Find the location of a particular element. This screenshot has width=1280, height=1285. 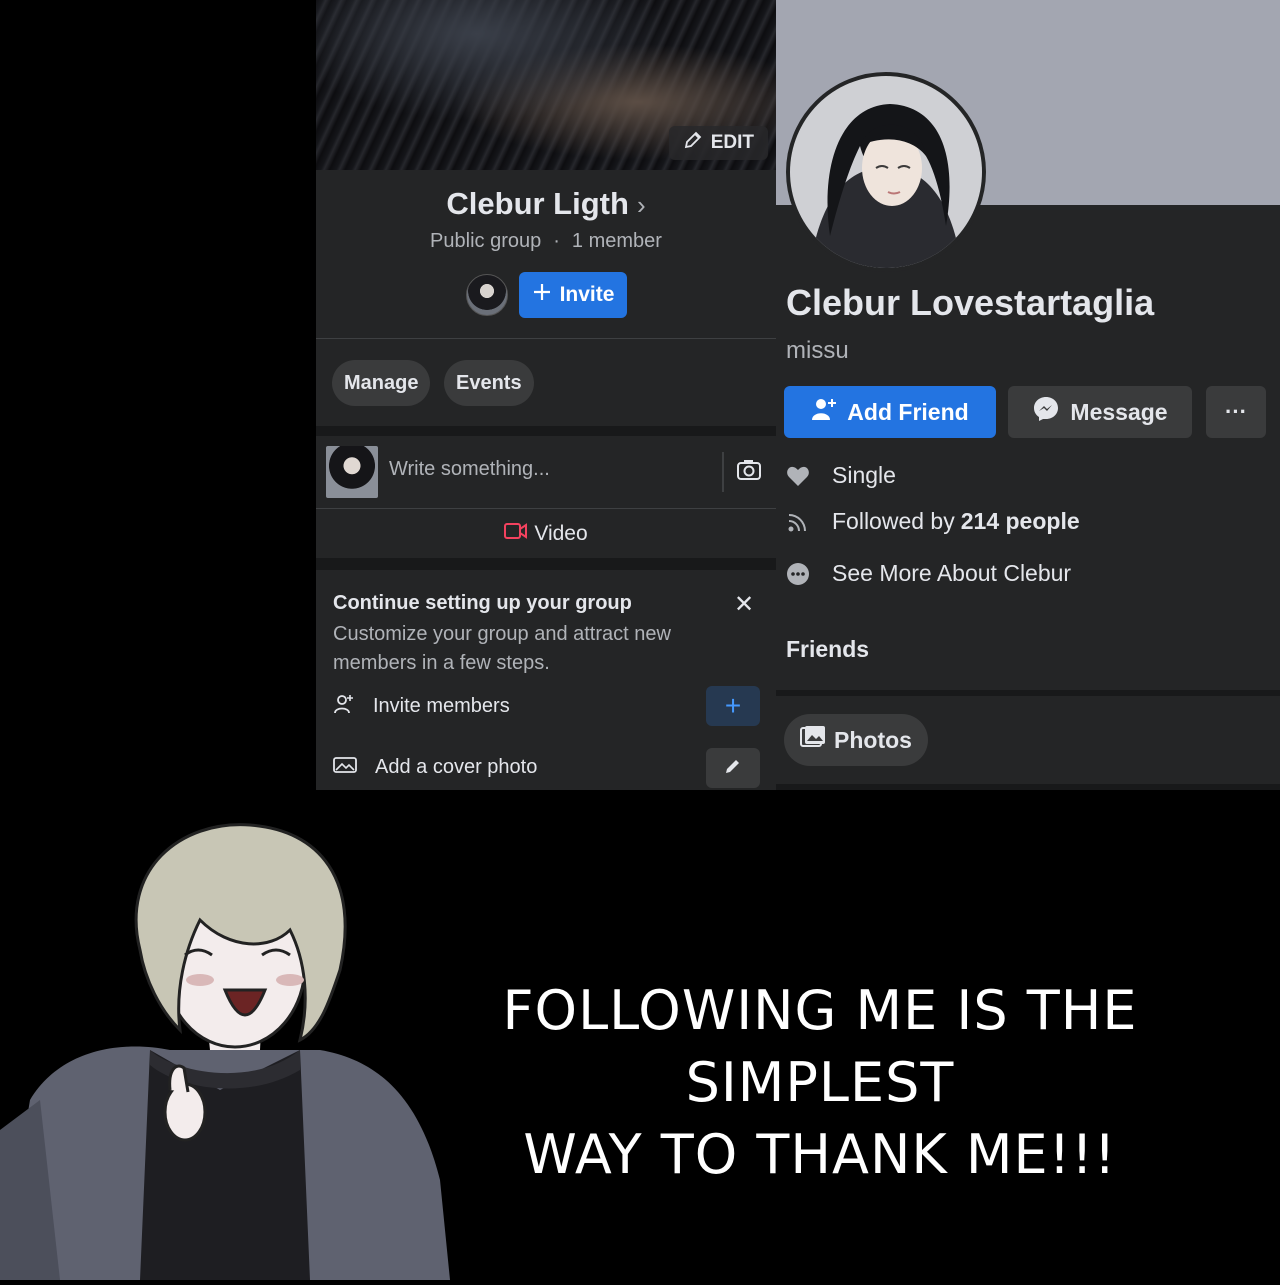

plus-icon: + is located at coordinates (733, 705).